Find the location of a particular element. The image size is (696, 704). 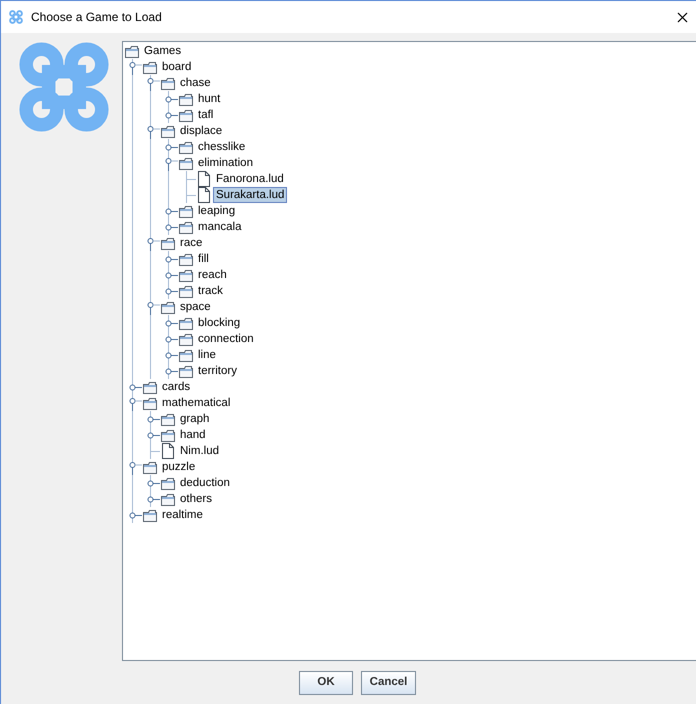

folder-item: cards is located at coordinates (176, 387).